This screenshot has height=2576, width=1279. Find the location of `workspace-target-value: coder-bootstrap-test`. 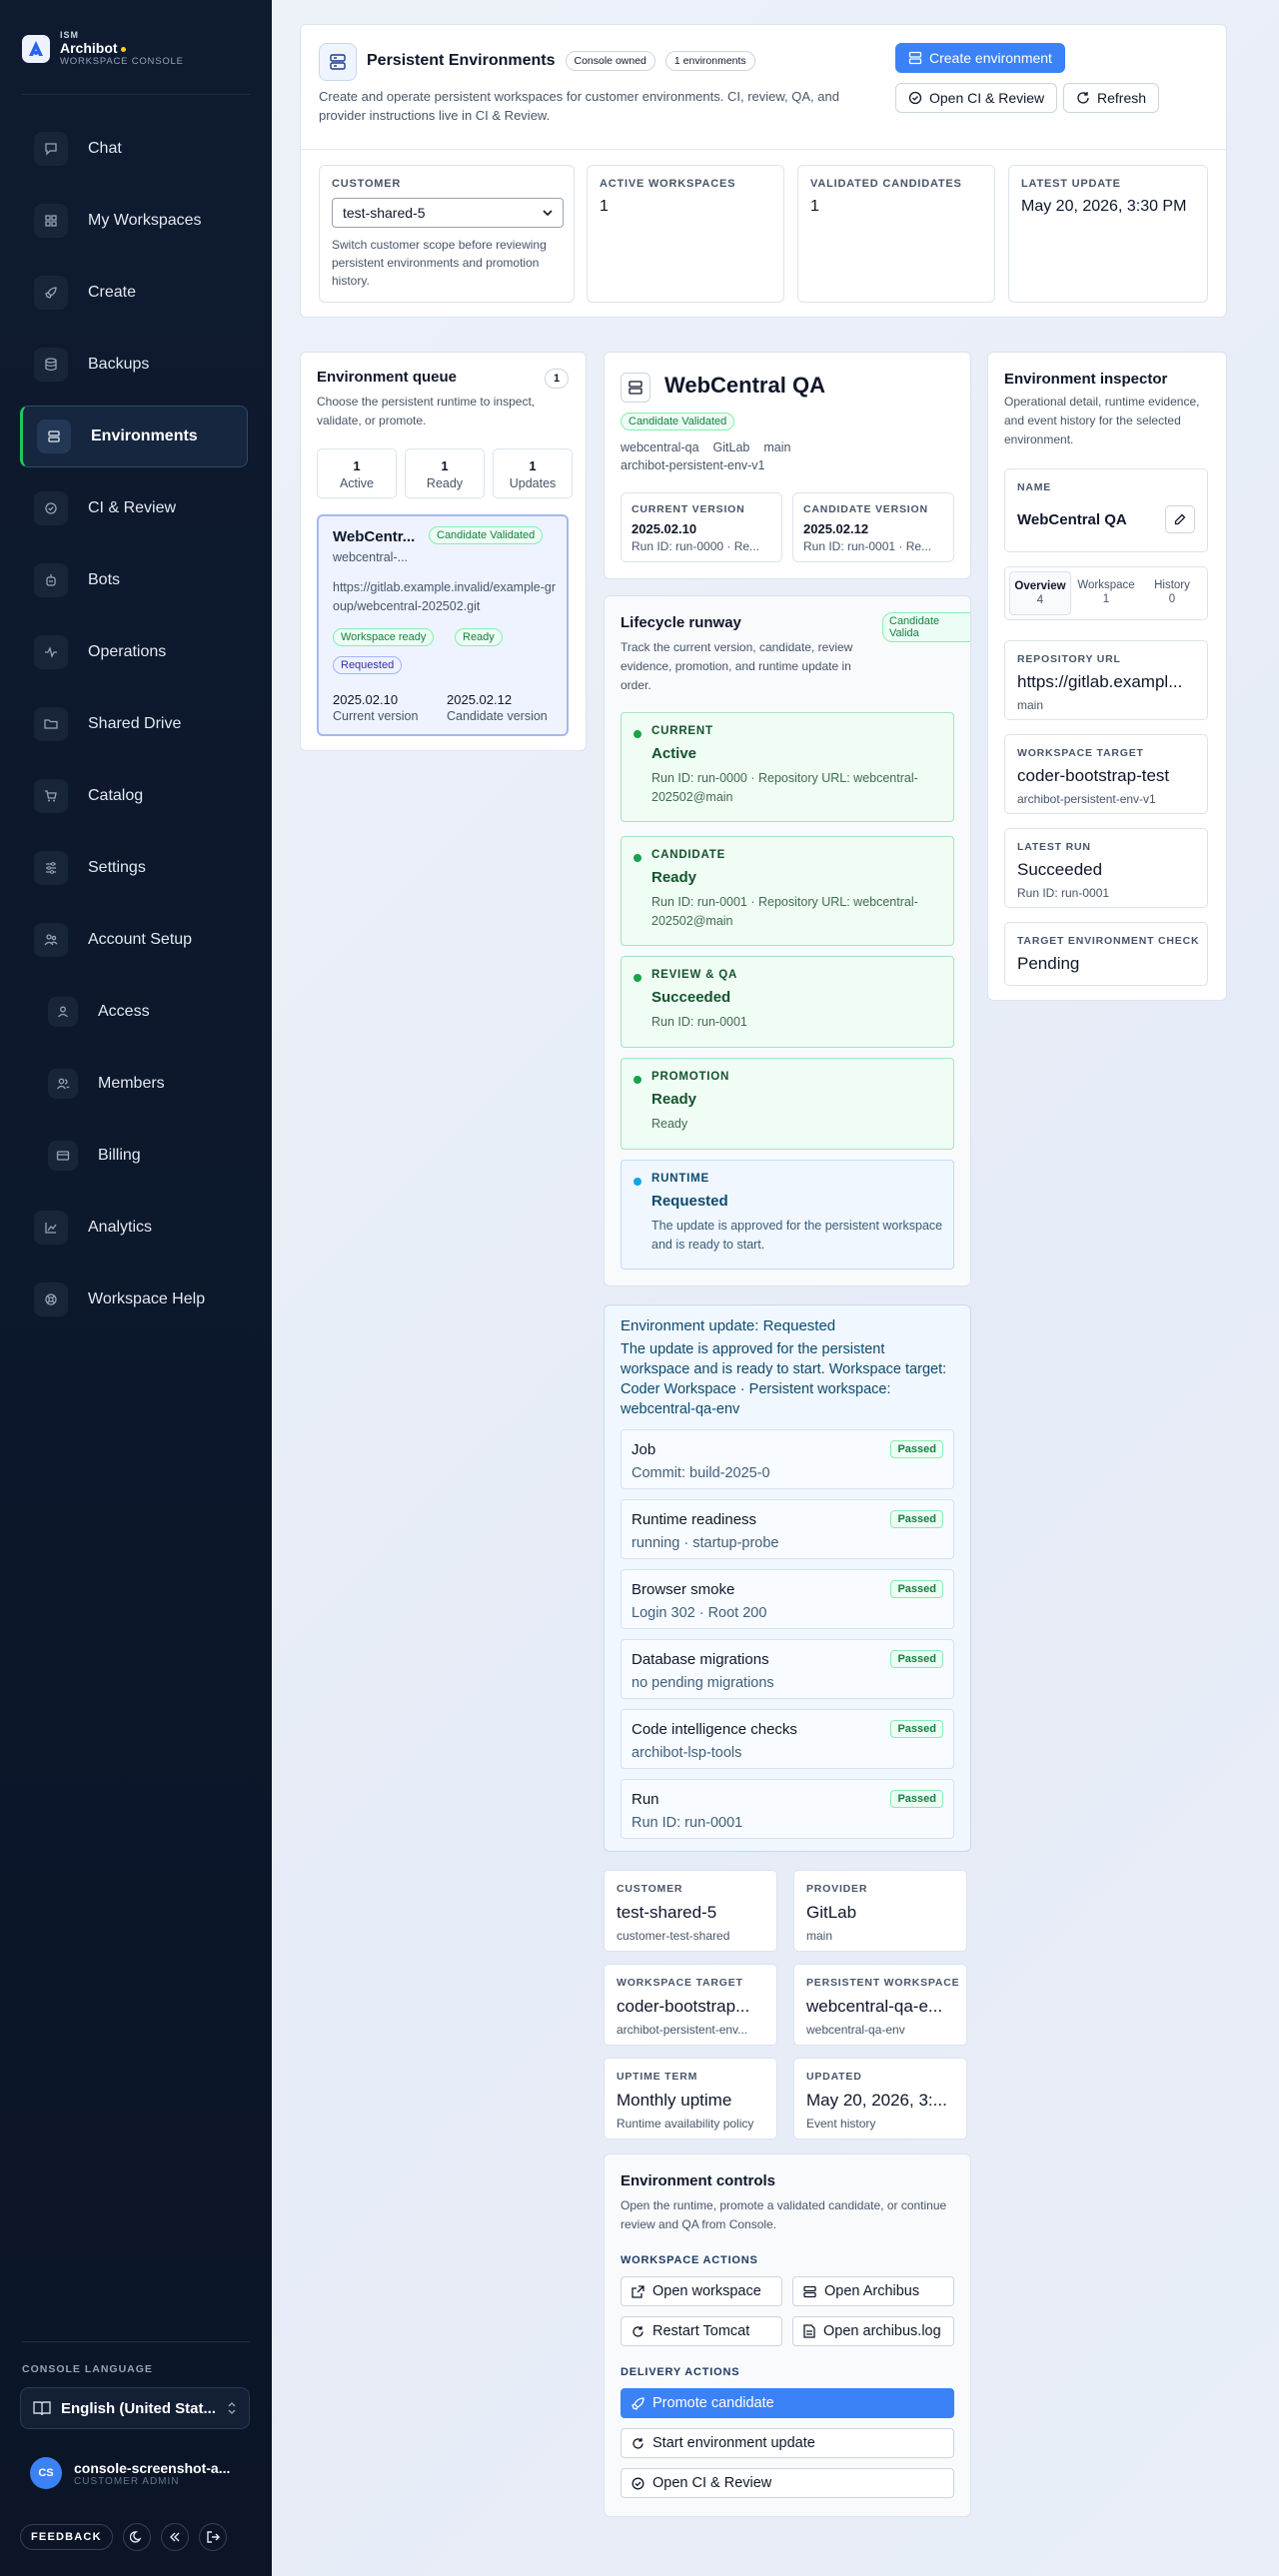

workspace-target-value: coder-bootstrap-test is located at coordinates (1093, 775).